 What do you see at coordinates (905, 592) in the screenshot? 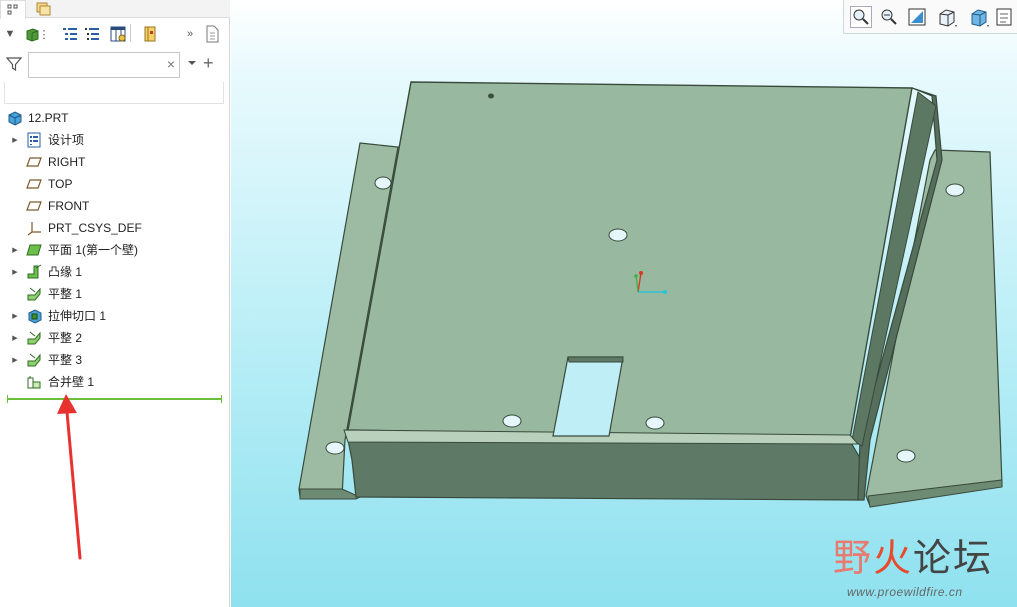
I see `watermark-url: www.proewildfire.cn` at bounding box center [905, 592].